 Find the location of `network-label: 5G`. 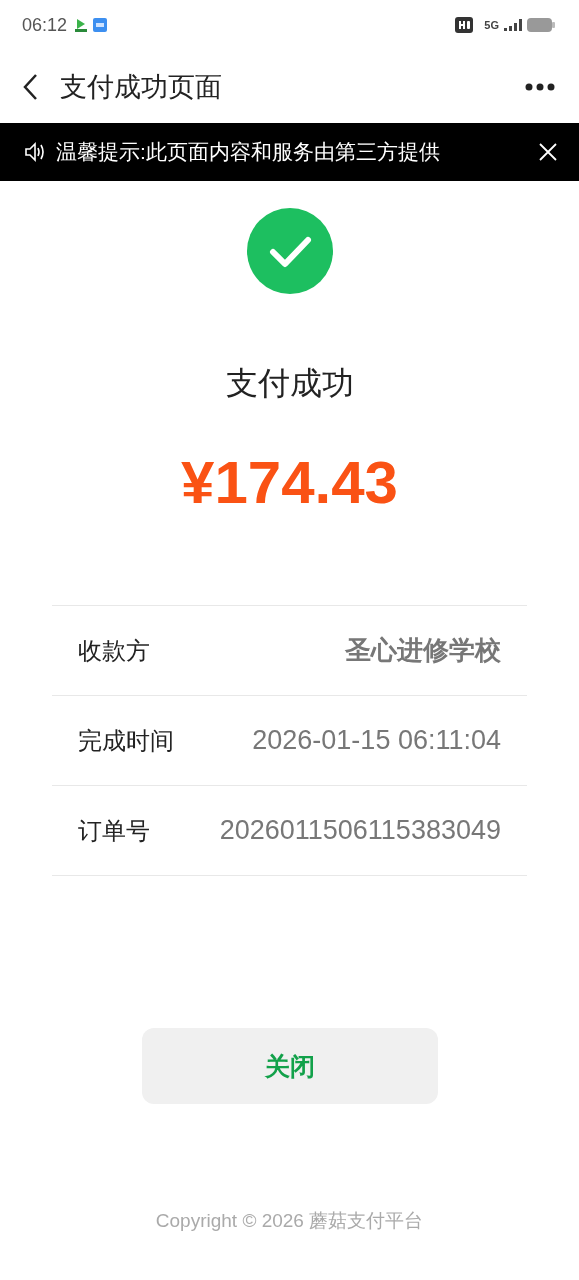

network-label: 5G is located at coordinates (491, 25).